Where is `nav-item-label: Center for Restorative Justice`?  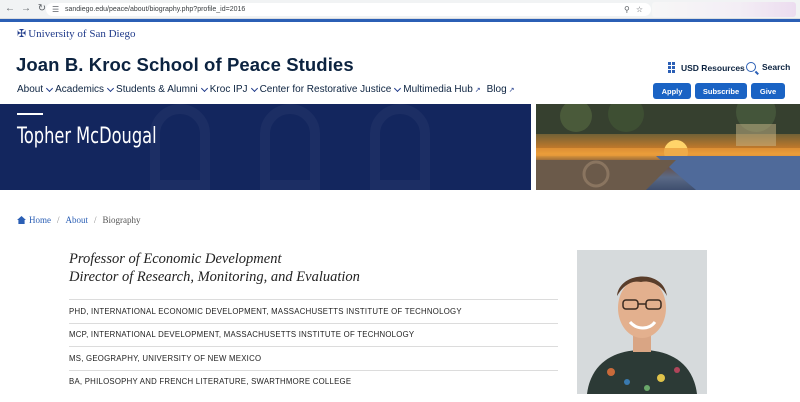 nav-item-label: Center for Restorative Justice is located at coordinates (325, 89).